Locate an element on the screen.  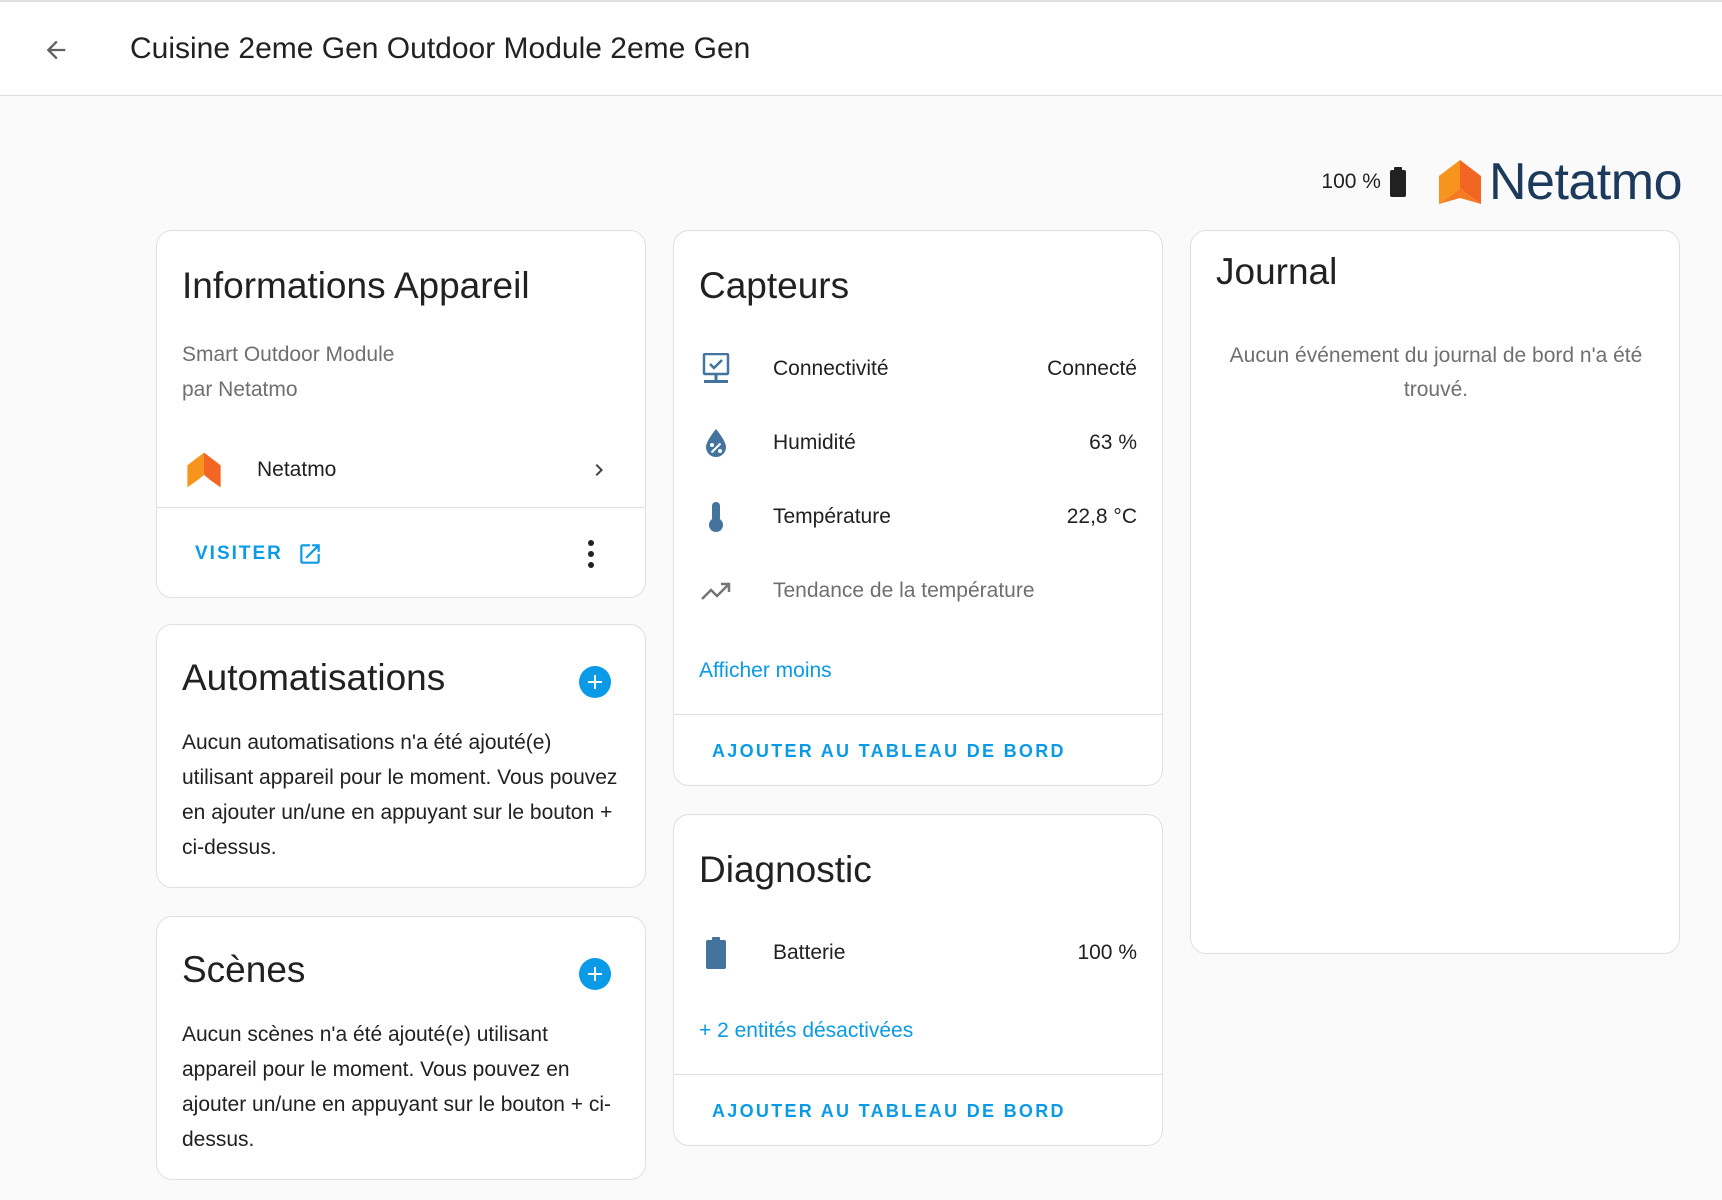
device-manufacturer: par Netatmo is located at coordinates (240, 389).